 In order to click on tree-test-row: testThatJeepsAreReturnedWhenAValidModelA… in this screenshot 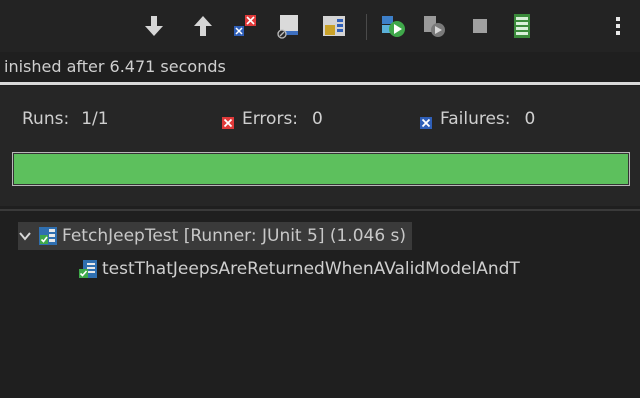, I will do `click(299, 269)`.